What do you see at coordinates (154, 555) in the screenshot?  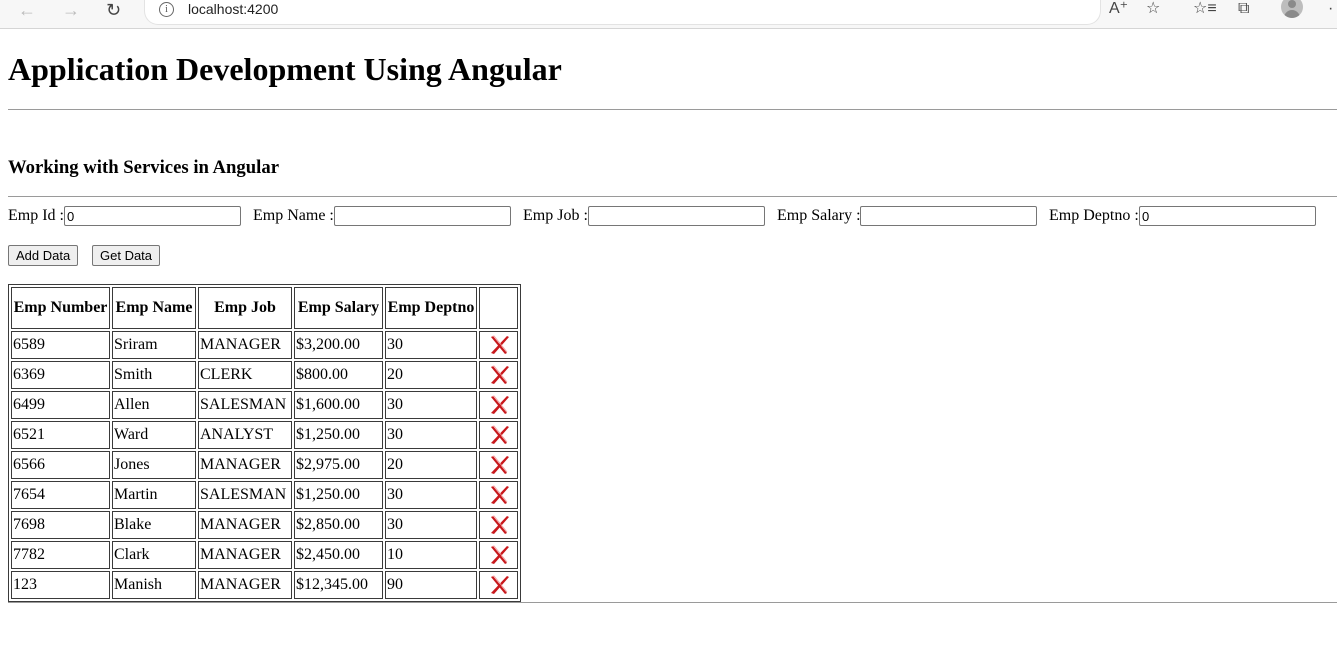 I see `cell-name: Clark` at bounding box center [154, 555].